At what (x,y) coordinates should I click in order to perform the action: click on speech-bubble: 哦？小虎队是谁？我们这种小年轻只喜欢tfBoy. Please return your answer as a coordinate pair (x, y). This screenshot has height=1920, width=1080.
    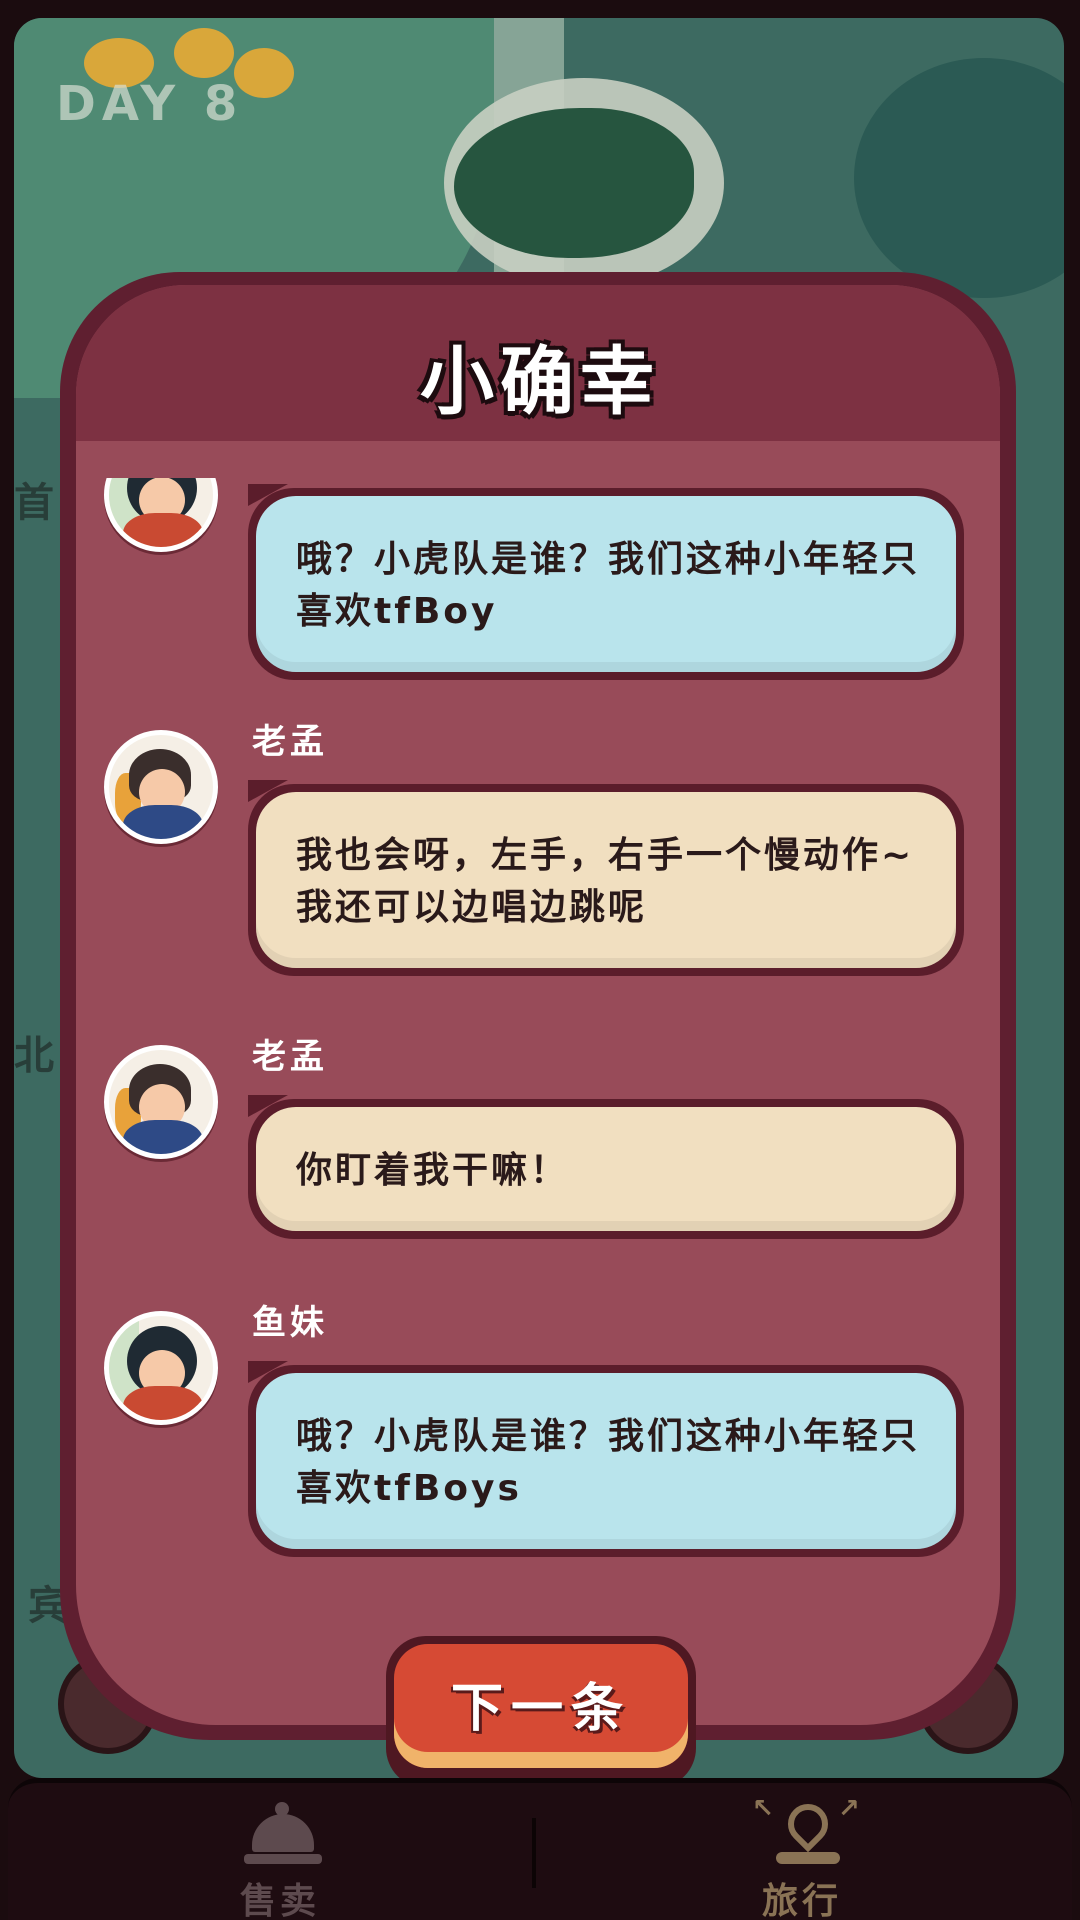
    Looking at the image, I should click on (606, 582).